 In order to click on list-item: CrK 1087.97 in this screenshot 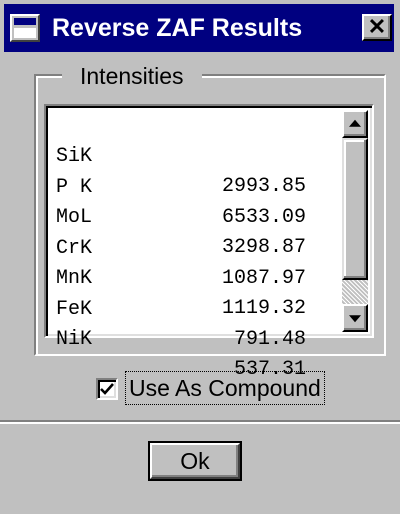, I will do `click(201, 247)`.